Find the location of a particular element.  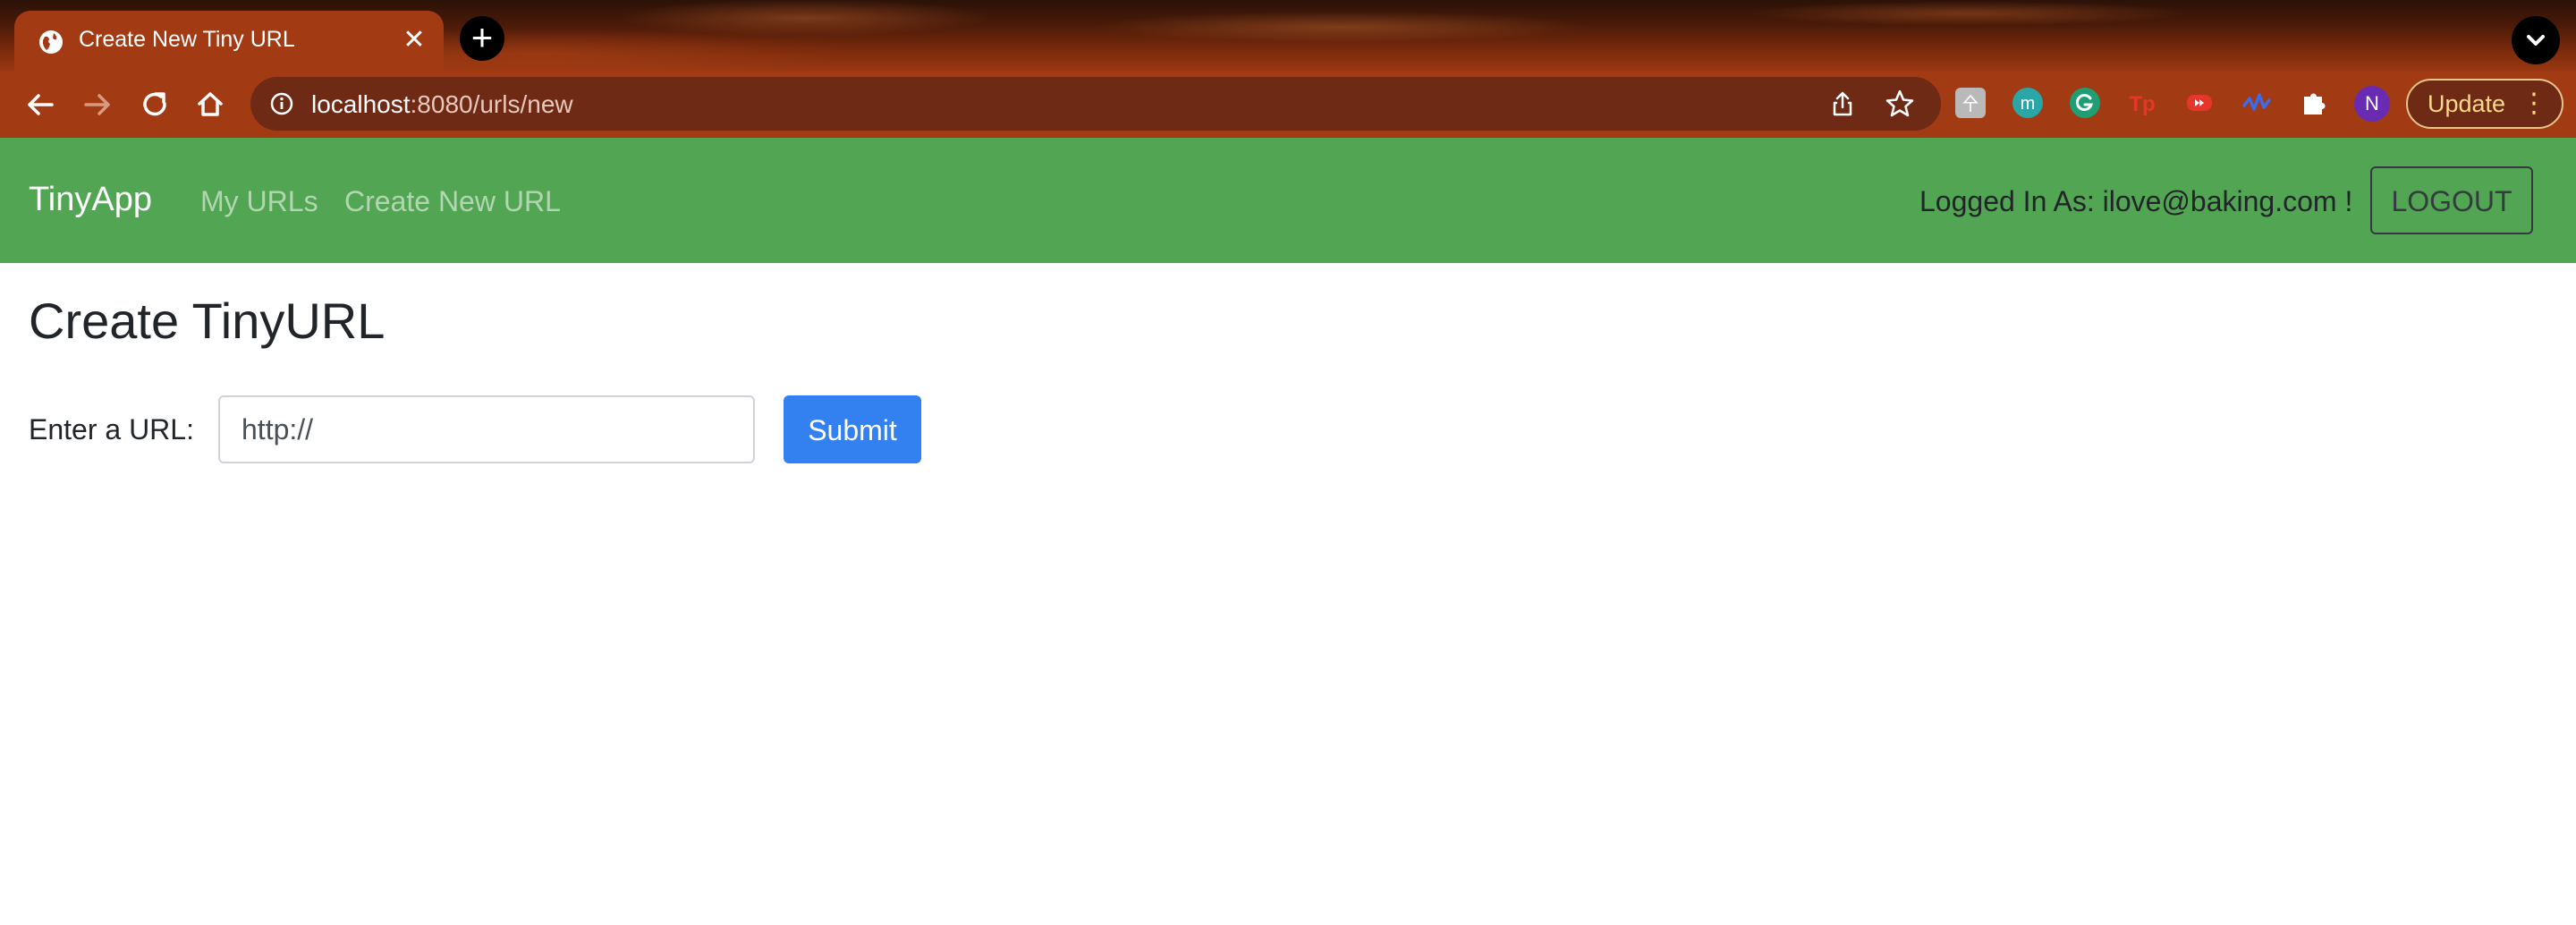

update-button: Update ⋮ is located at coordinates (2484, 104).